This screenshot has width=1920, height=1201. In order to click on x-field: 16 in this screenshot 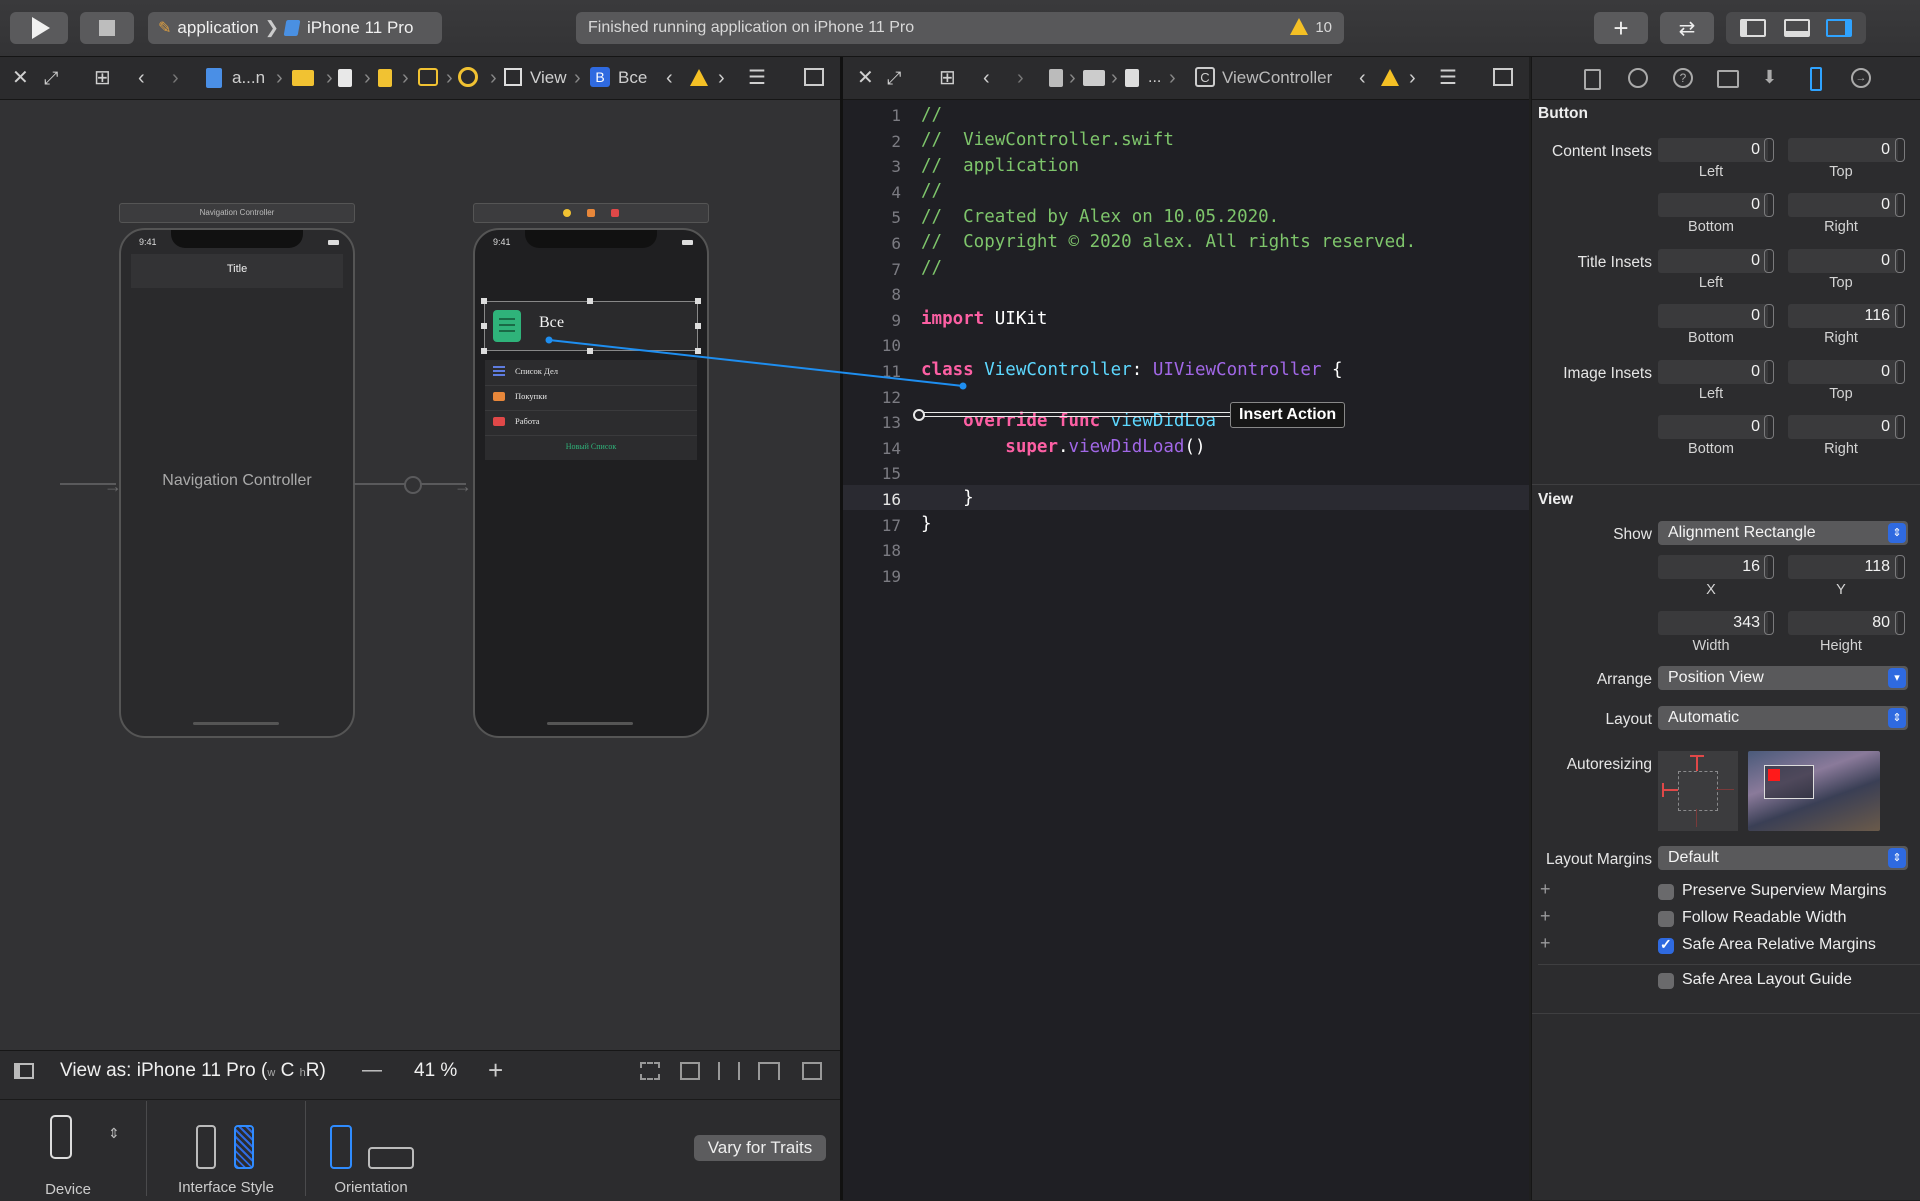, I will do `click(1713, 567)`.